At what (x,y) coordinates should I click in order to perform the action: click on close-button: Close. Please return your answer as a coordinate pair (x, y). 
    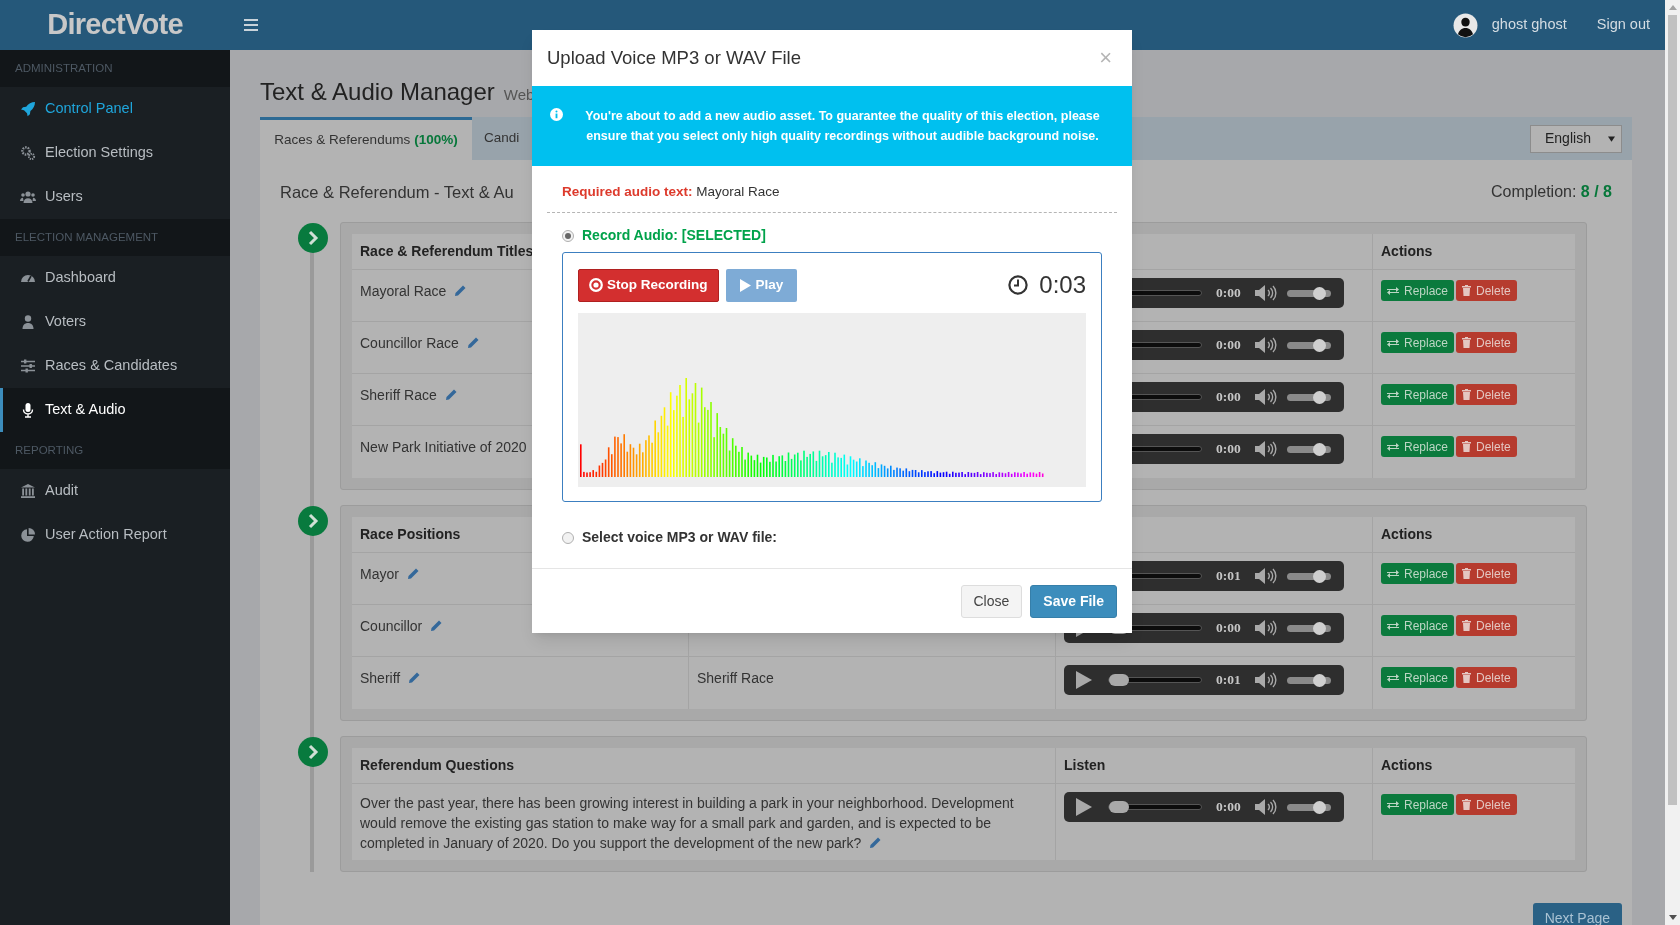
    Looking at the image, I should click on (991, 601).